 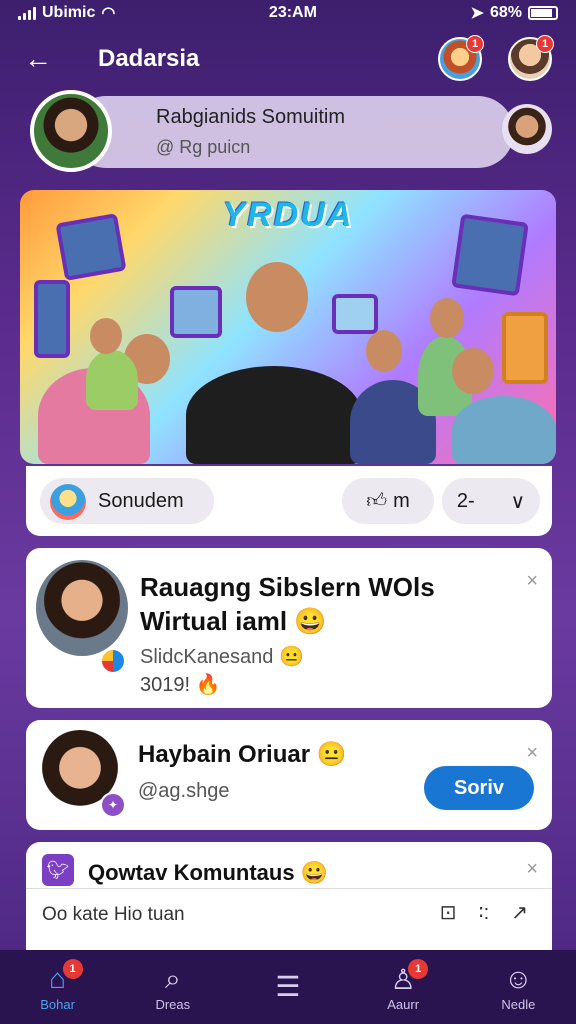 What do you see at coordinates (58, 985) in the screenshot?
I see `nav-home: ⌂ 1 Bohar` at bounding box center [58, 985].